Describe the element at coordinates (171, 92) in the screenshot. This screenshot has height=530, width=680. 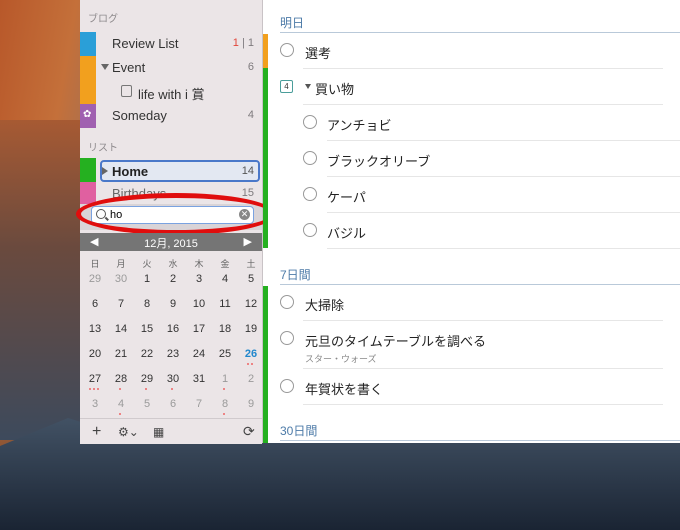
I see `sidebar-item-life-with-i: life with i 賞` at that location.